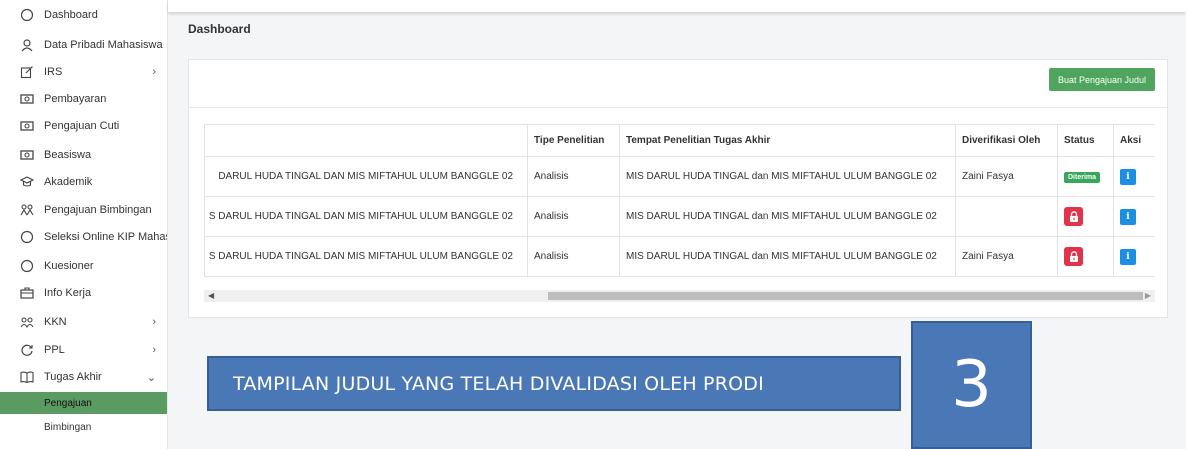  I want to click on column-header-status: Status, so click(1085, 140).